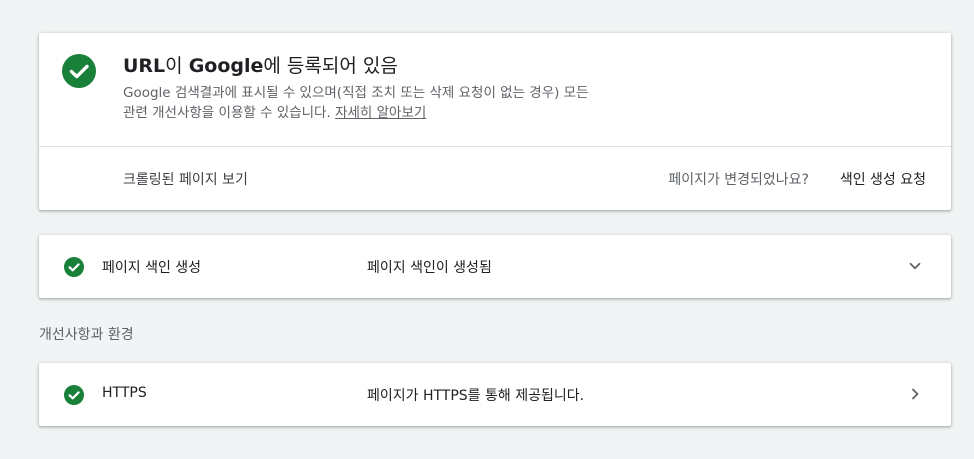 Image resolution: width=974 pixels, height=459 pixels. I want to click on view-crawled-page-button: 크롤링된 페이지 보기, so click(185, 179).